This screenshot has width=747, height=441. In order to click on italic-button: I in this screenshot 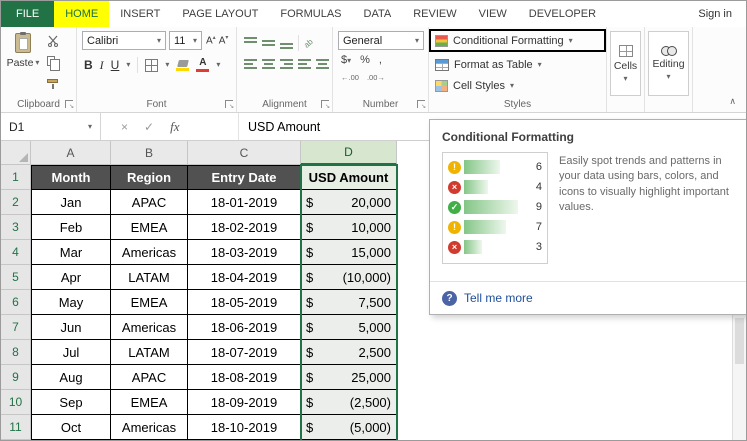, I will do `click(102, 65)`.